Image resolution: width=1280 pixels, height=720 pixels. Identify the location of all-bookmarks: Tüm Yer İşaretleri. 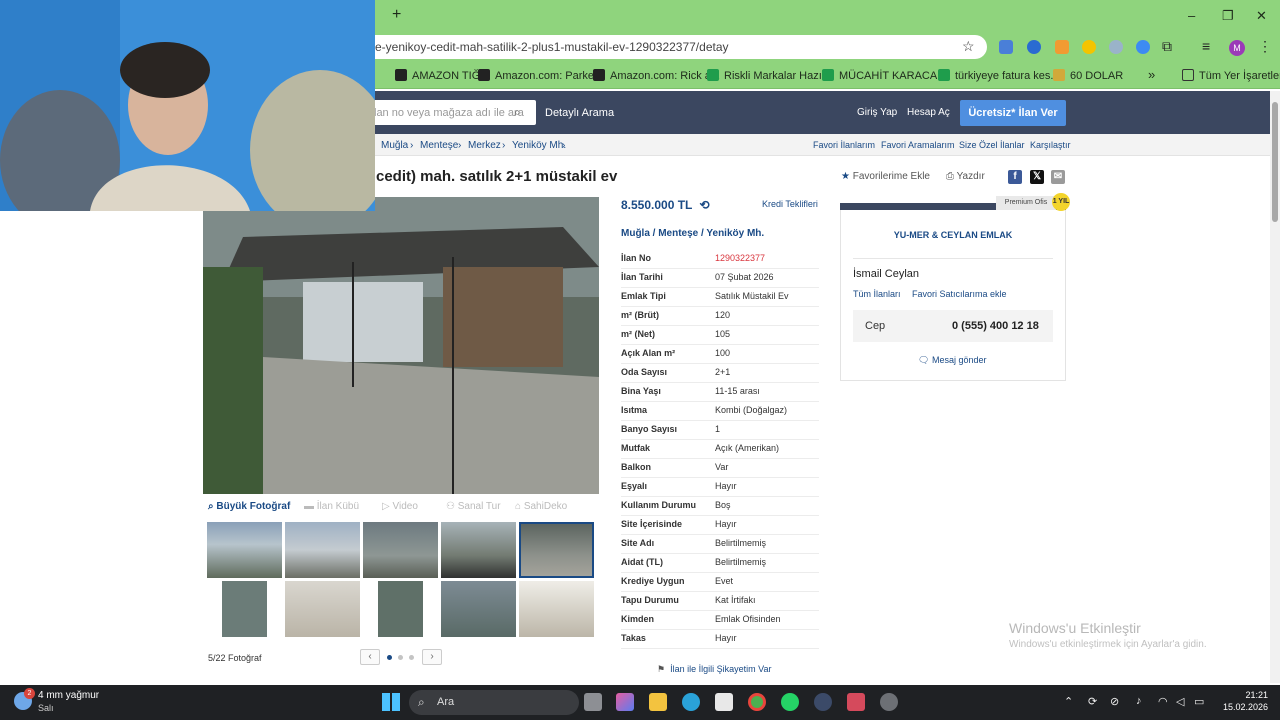
(1231, 75).